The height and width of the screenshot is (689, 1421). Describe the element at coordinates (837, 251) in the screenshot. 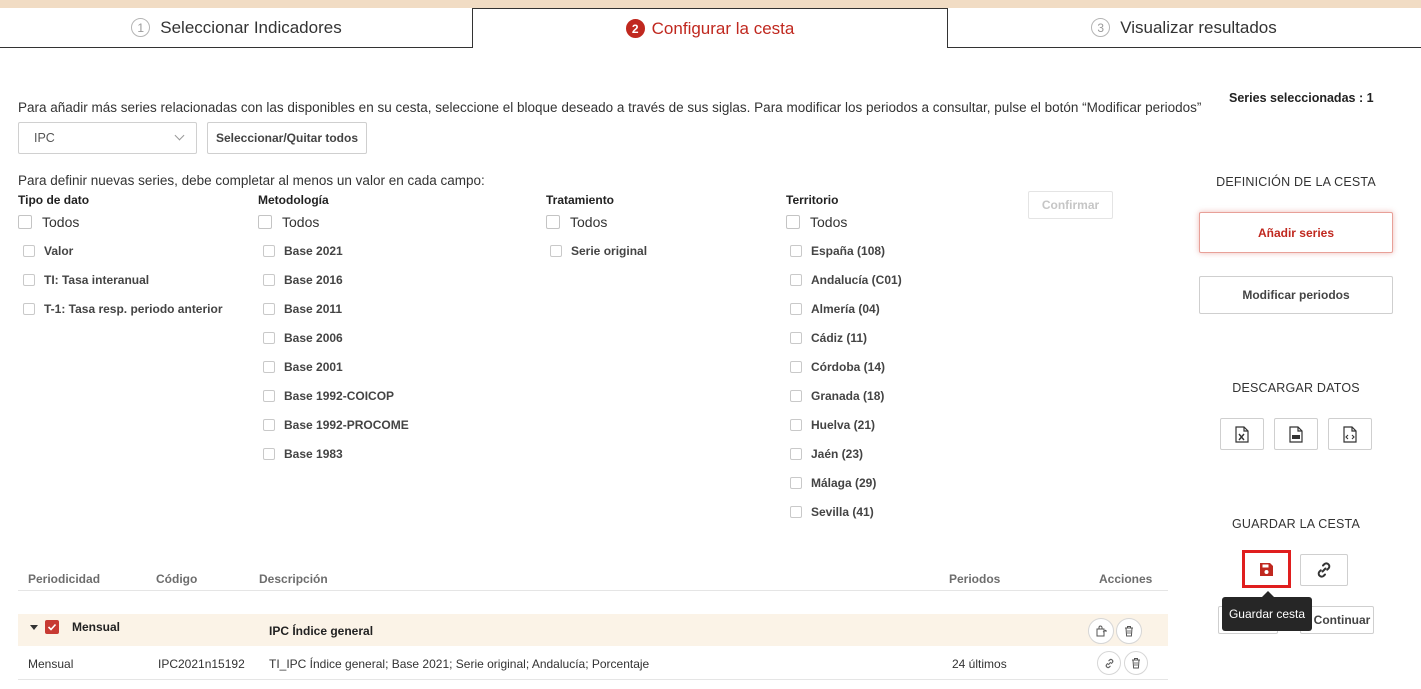

I see `option-territorio: España (108)` at that location.